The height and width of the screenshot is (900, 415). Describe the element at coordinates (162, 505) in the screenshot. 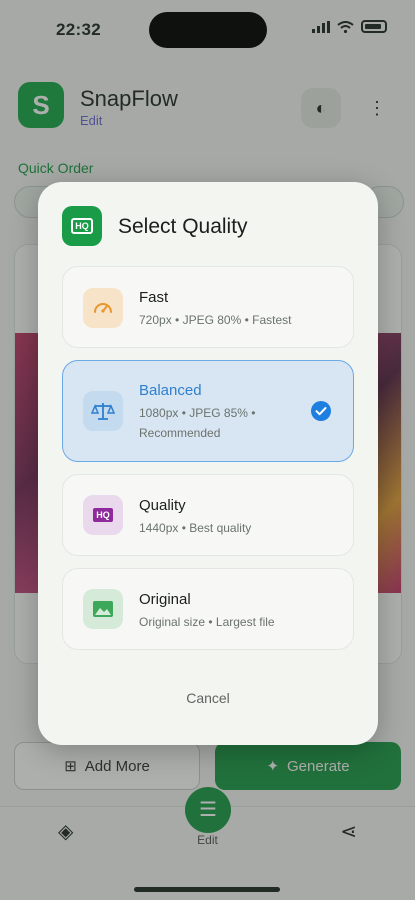

I see `option-name: Quality` at that location.